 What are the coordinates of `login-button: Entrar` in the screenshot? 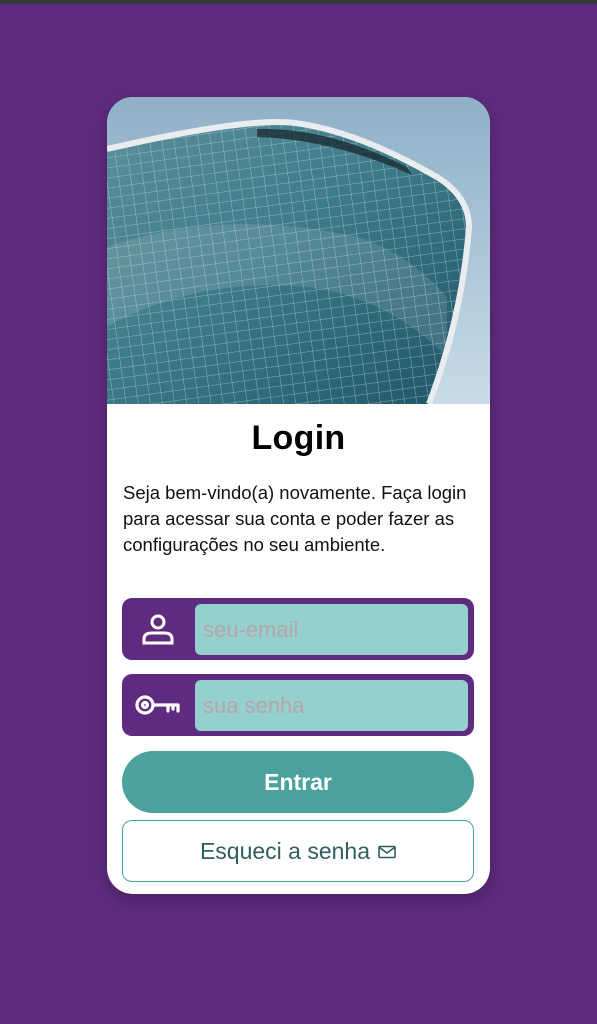 It's located at (298, 782).